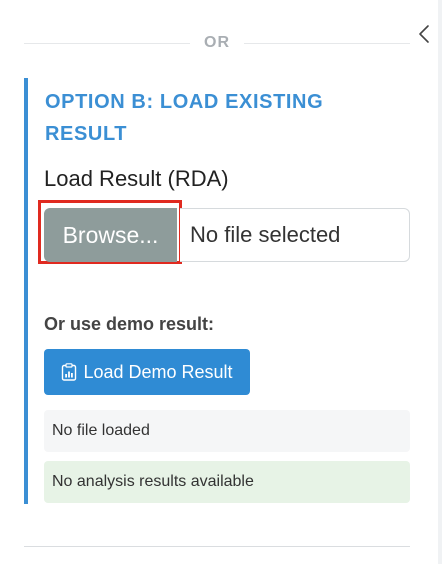  What do you see at coordinates (158, 371) in the screenshot?
I see `load-demo-result-label: Load Demo Result` at bounding box center [158, 371].